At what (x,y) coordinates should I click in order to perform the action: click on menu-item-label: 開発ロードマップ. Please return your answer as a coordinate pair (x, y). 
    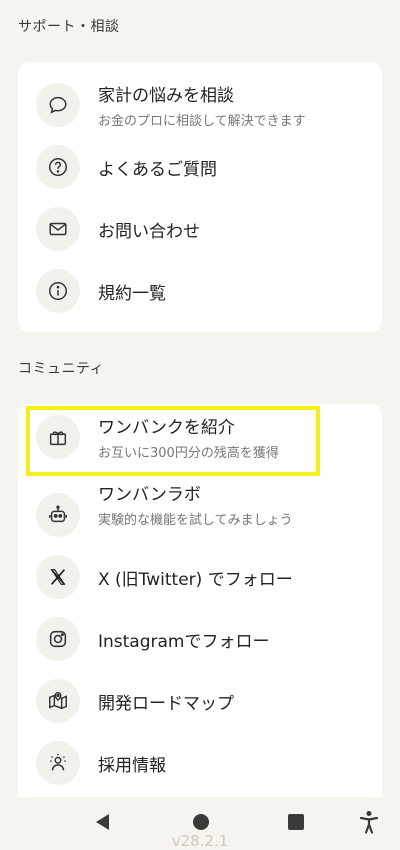
    Looking at the image, I should click on (166, 703).